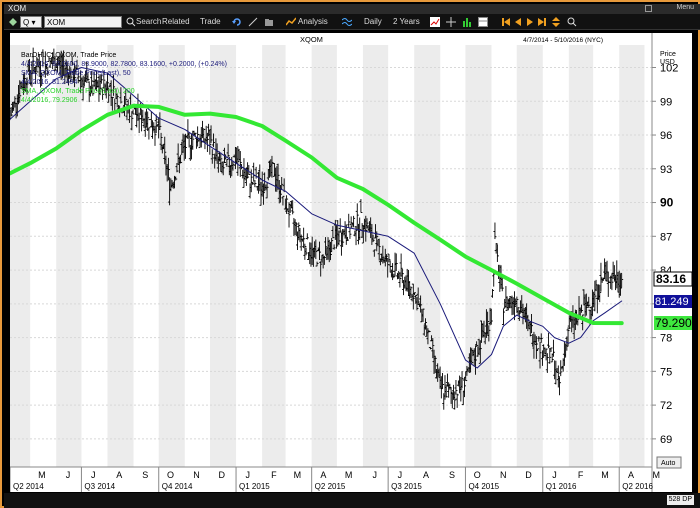 This screenshot has height=508, width=700. Describe the element at coordinates (352, 9) in the screenshot. I see `window-titlebar: XOM Menu` at that location.